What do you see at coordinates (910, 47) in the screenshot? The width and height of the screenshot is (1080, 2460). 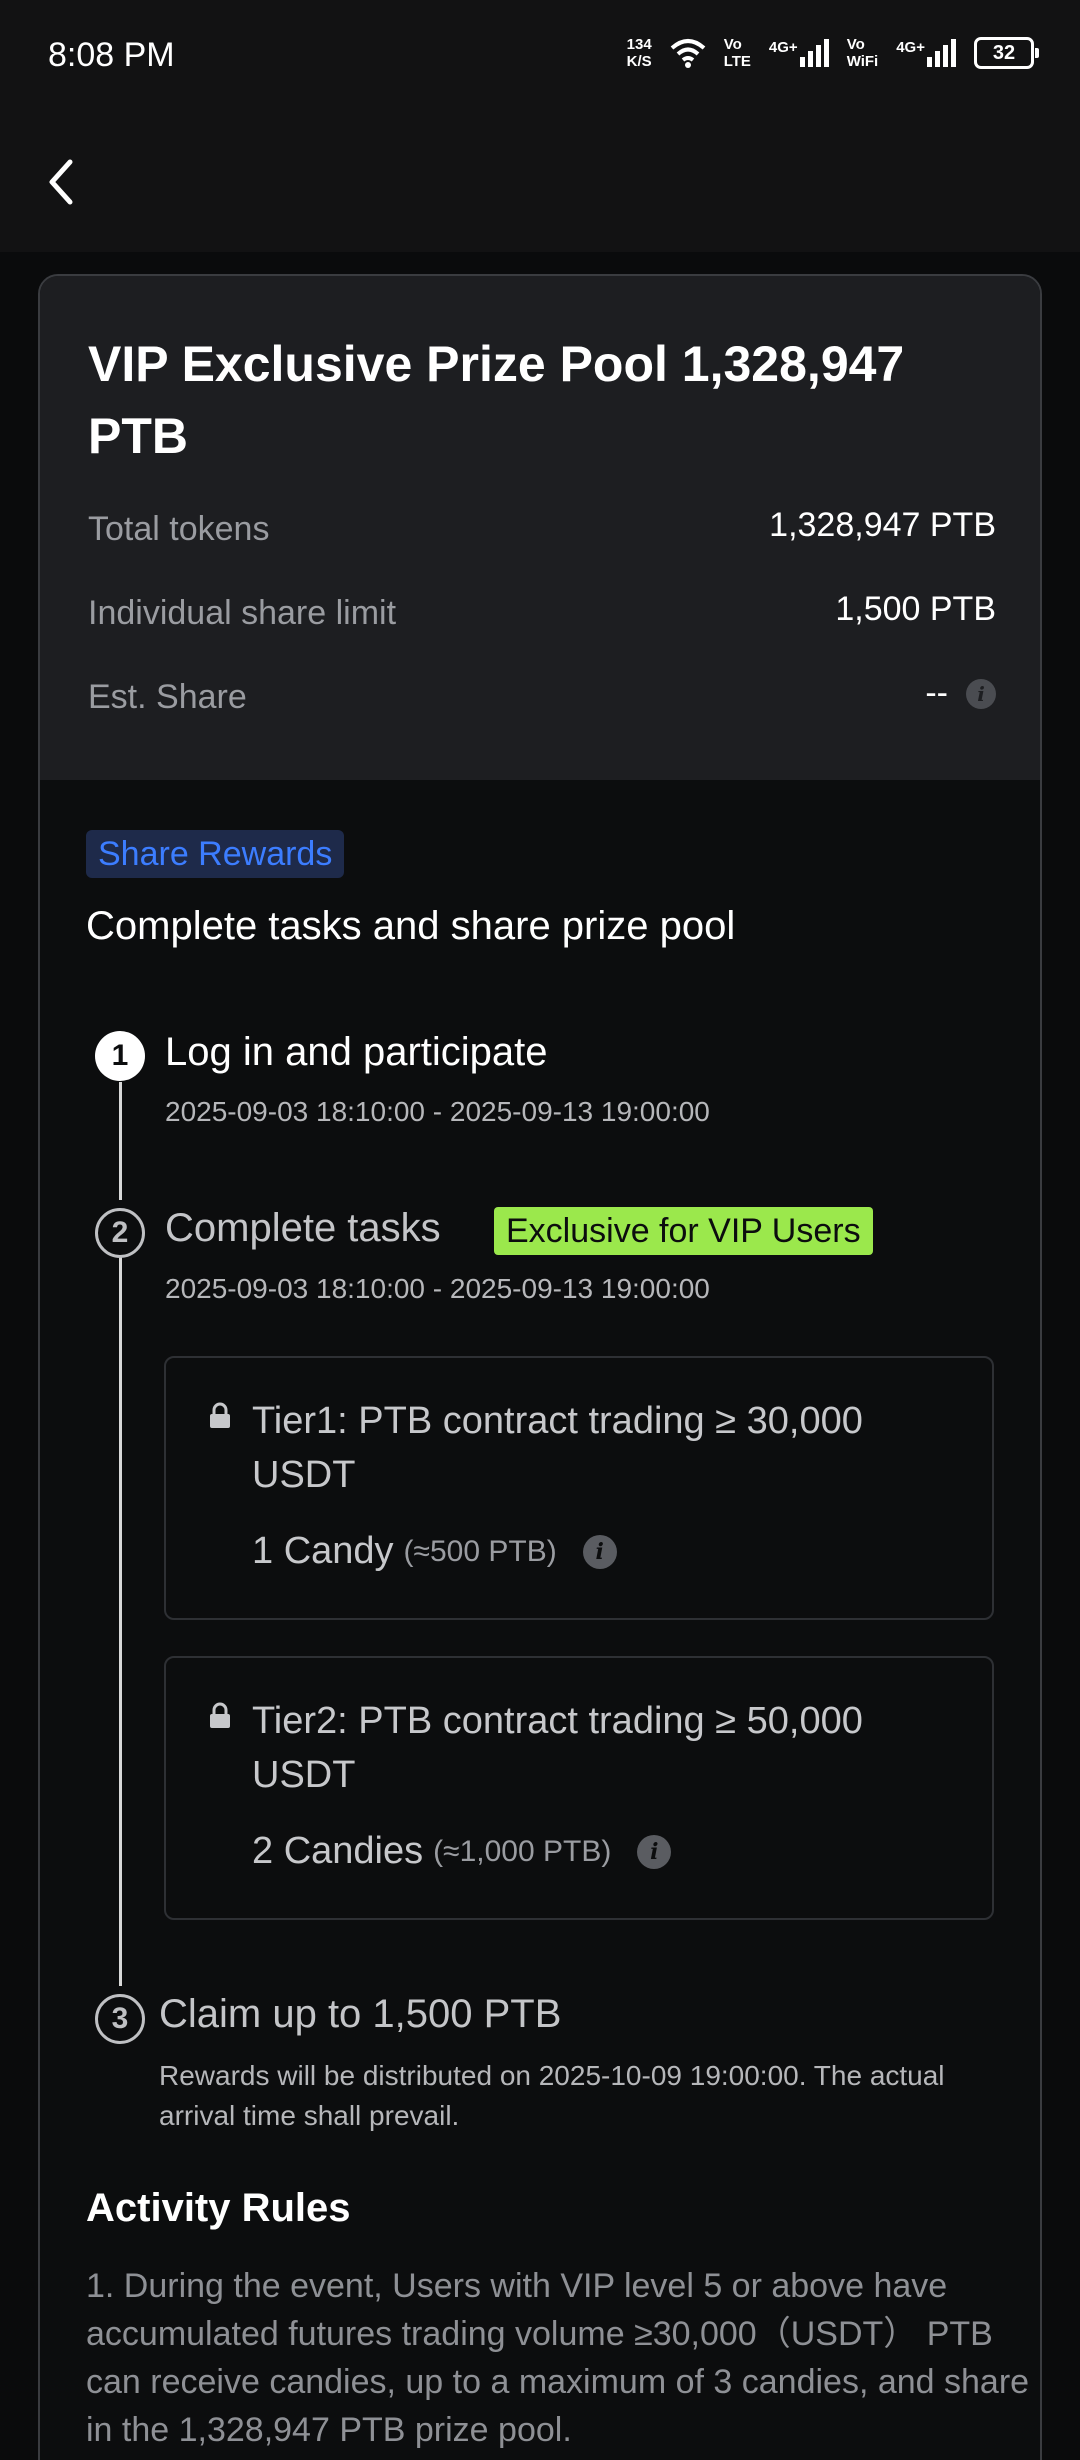 I see `network-type-2: 4G+` at bounding box center [910, 47].